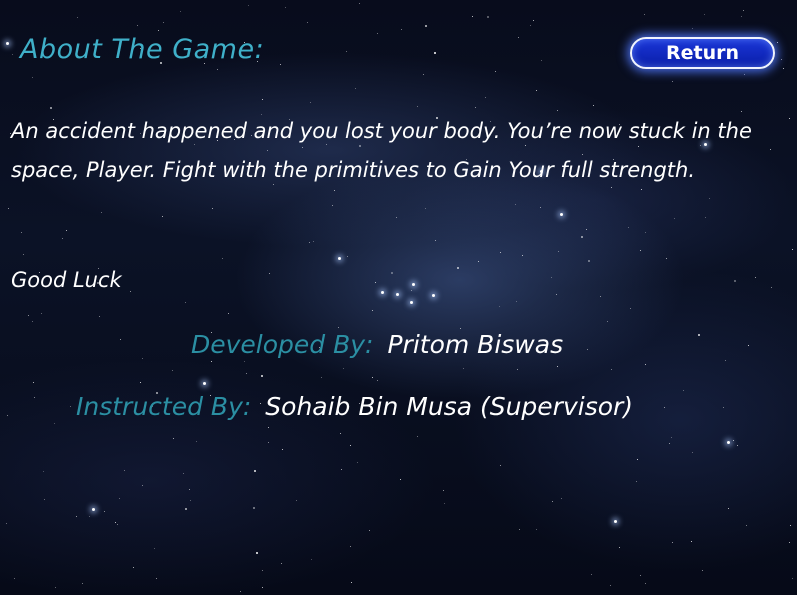 The height and width of the screenshot is (595, 797). I want to click on developer-name: Pritom Biswas, so click(475, 344).